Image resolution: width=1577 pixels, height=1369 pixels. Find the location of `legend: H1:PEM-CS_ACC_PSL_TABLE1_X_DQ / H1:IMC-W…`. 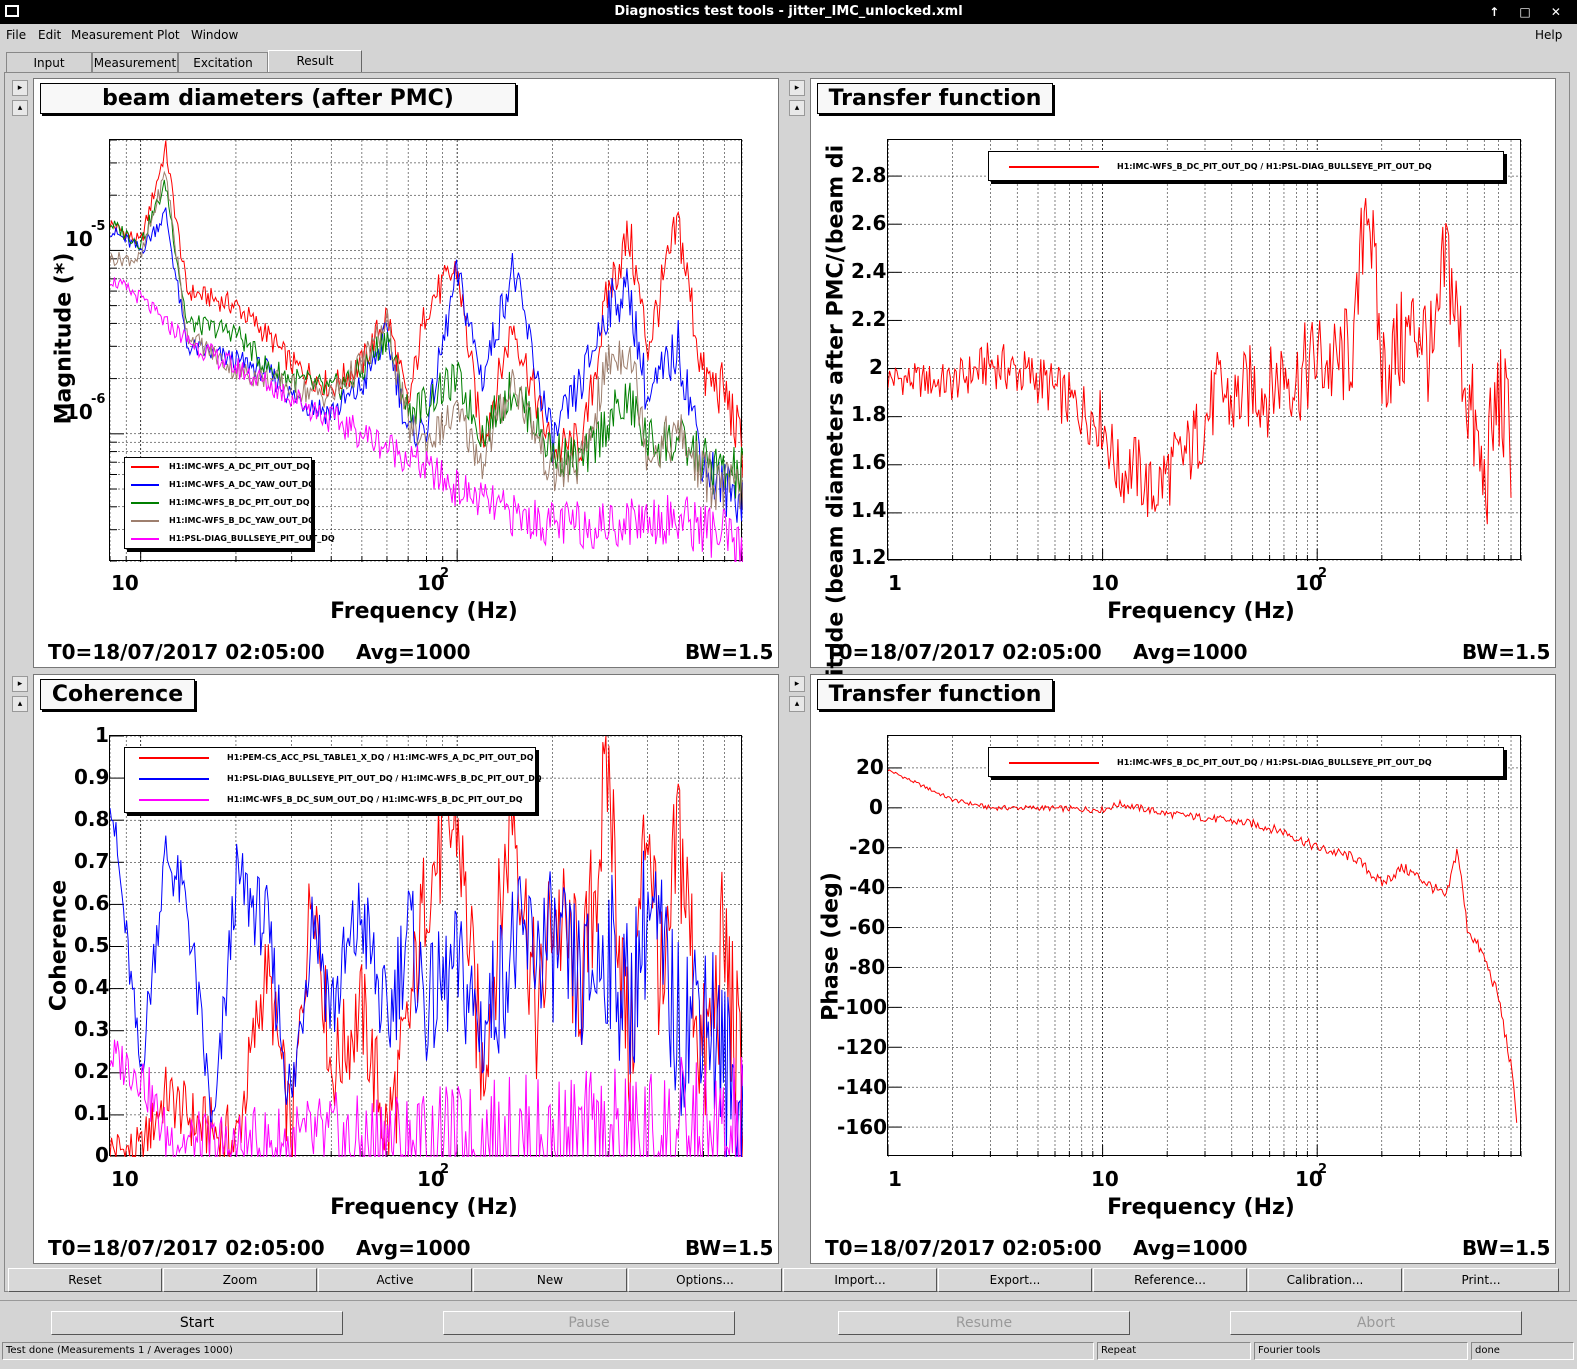

legend: H1:PEM-CS_ACC_PSL_TABLE1_X_DQ / H1:IMC-W… is located at coordinates (333, 780).